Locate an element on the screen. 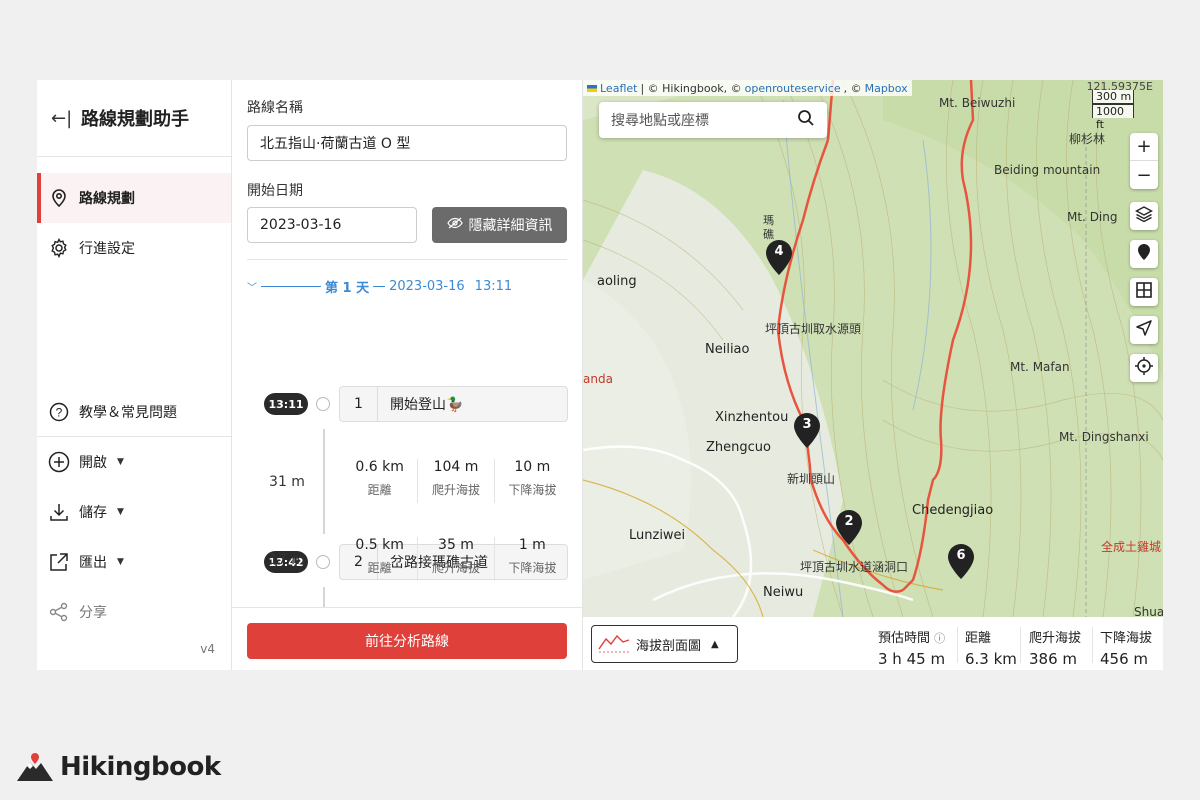  layers-button is located at coordinates (1144, 216).